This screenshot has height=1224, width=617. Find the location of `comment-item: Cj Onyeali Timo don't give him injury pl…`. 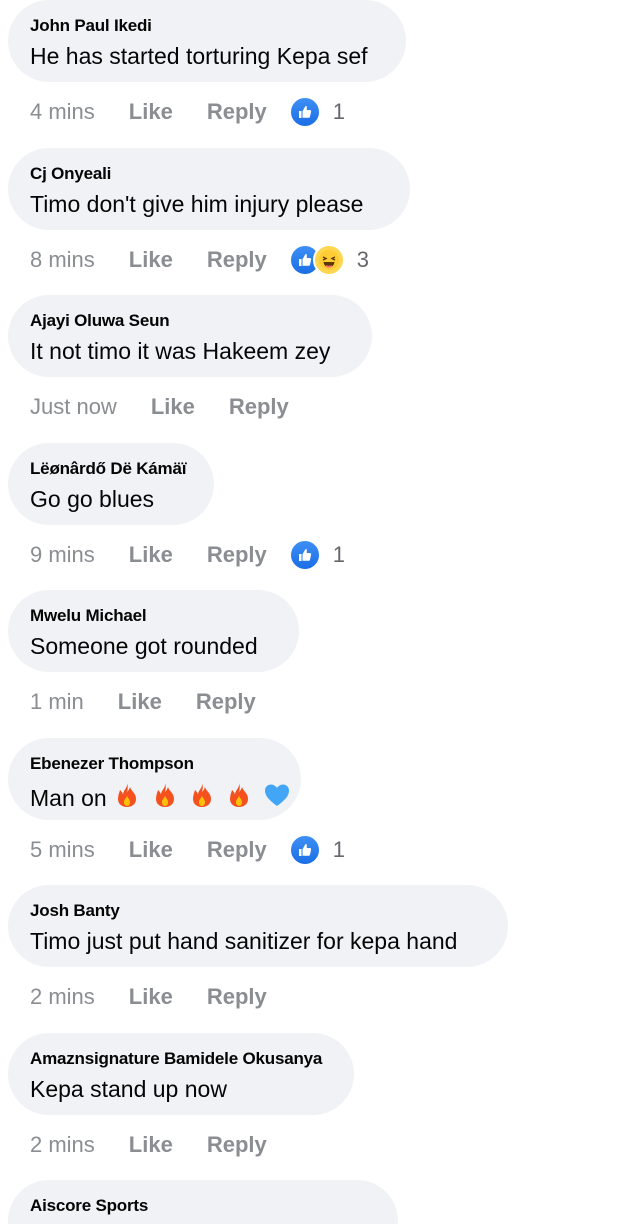

comment-item: Cj Onyeali Timo don't give him injury pl… is located at coordinates (308, 221).